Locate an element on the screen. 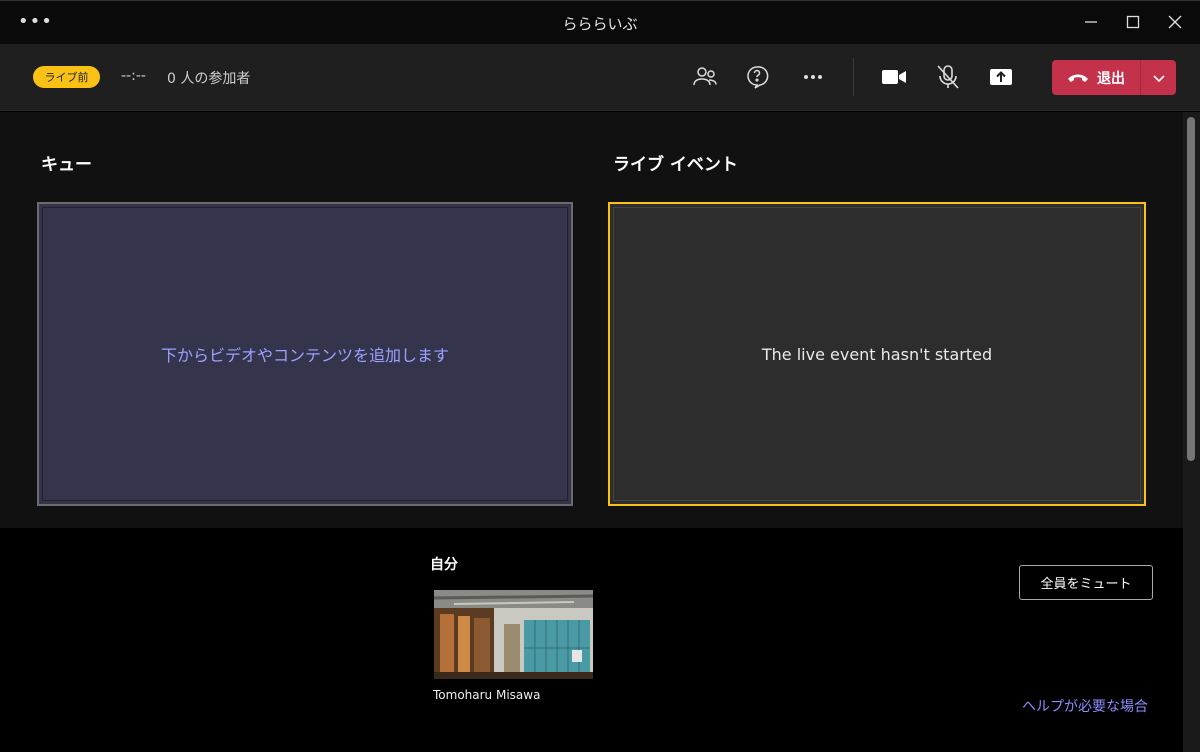 The width and height of the screenshot is (1200, 752). more-options-button is located at coordinates (813, 77).